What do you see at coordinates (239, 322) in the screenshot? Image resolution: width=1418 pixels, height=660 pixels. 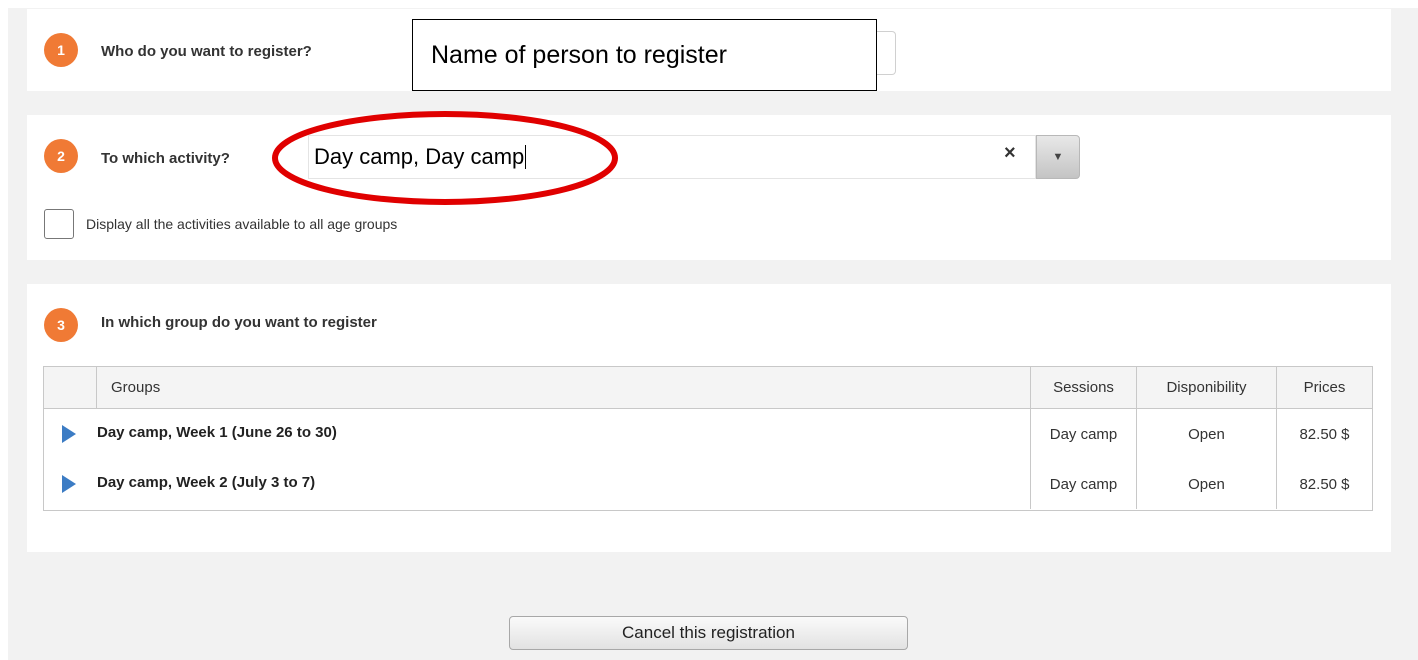 I see `step-3-label: In which group do you want to register` at bounding box center [239, 322].